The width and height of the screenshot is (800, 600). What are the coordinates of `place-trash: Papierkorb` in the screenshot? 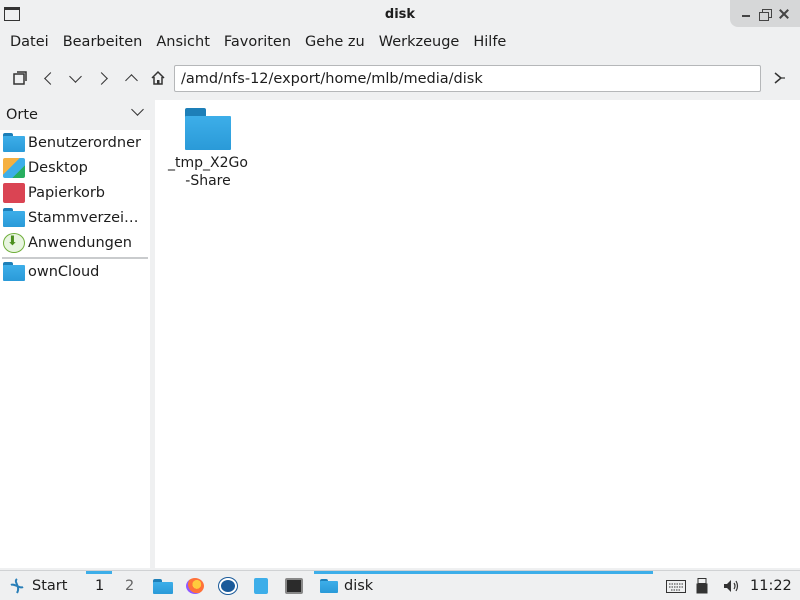 It's located at (74, 192).